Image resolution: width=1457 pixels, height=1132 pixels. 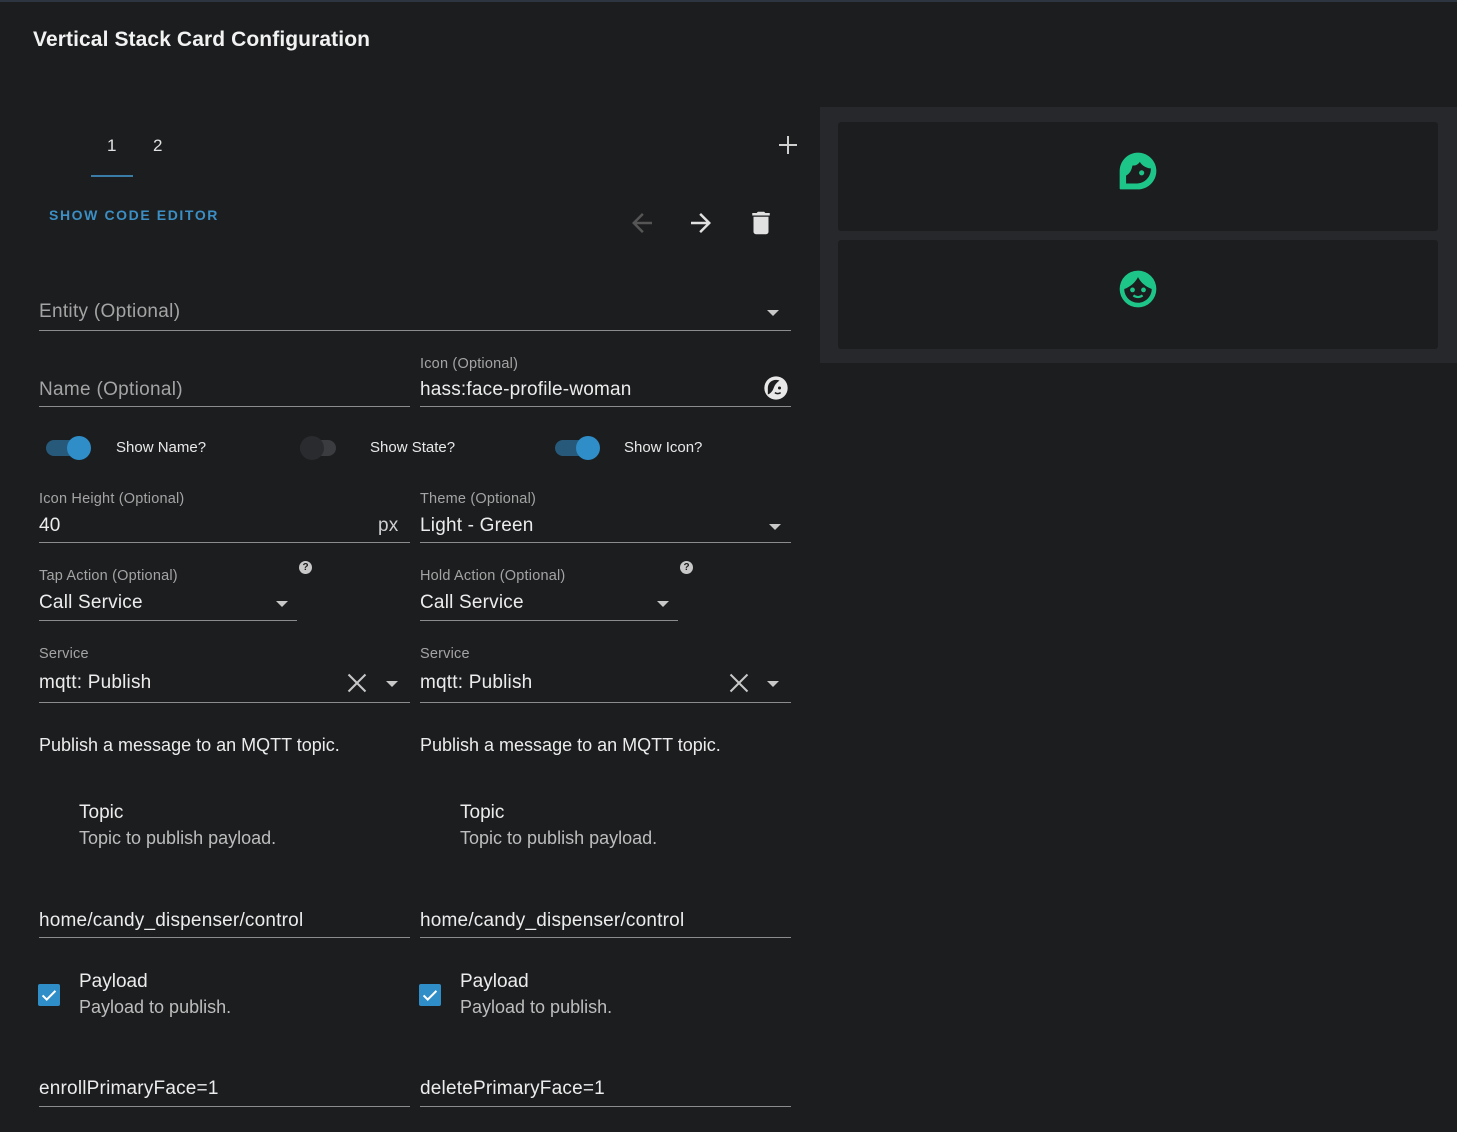 I want to click on hold-topic-title: Topic, so click(x=482, y=812).